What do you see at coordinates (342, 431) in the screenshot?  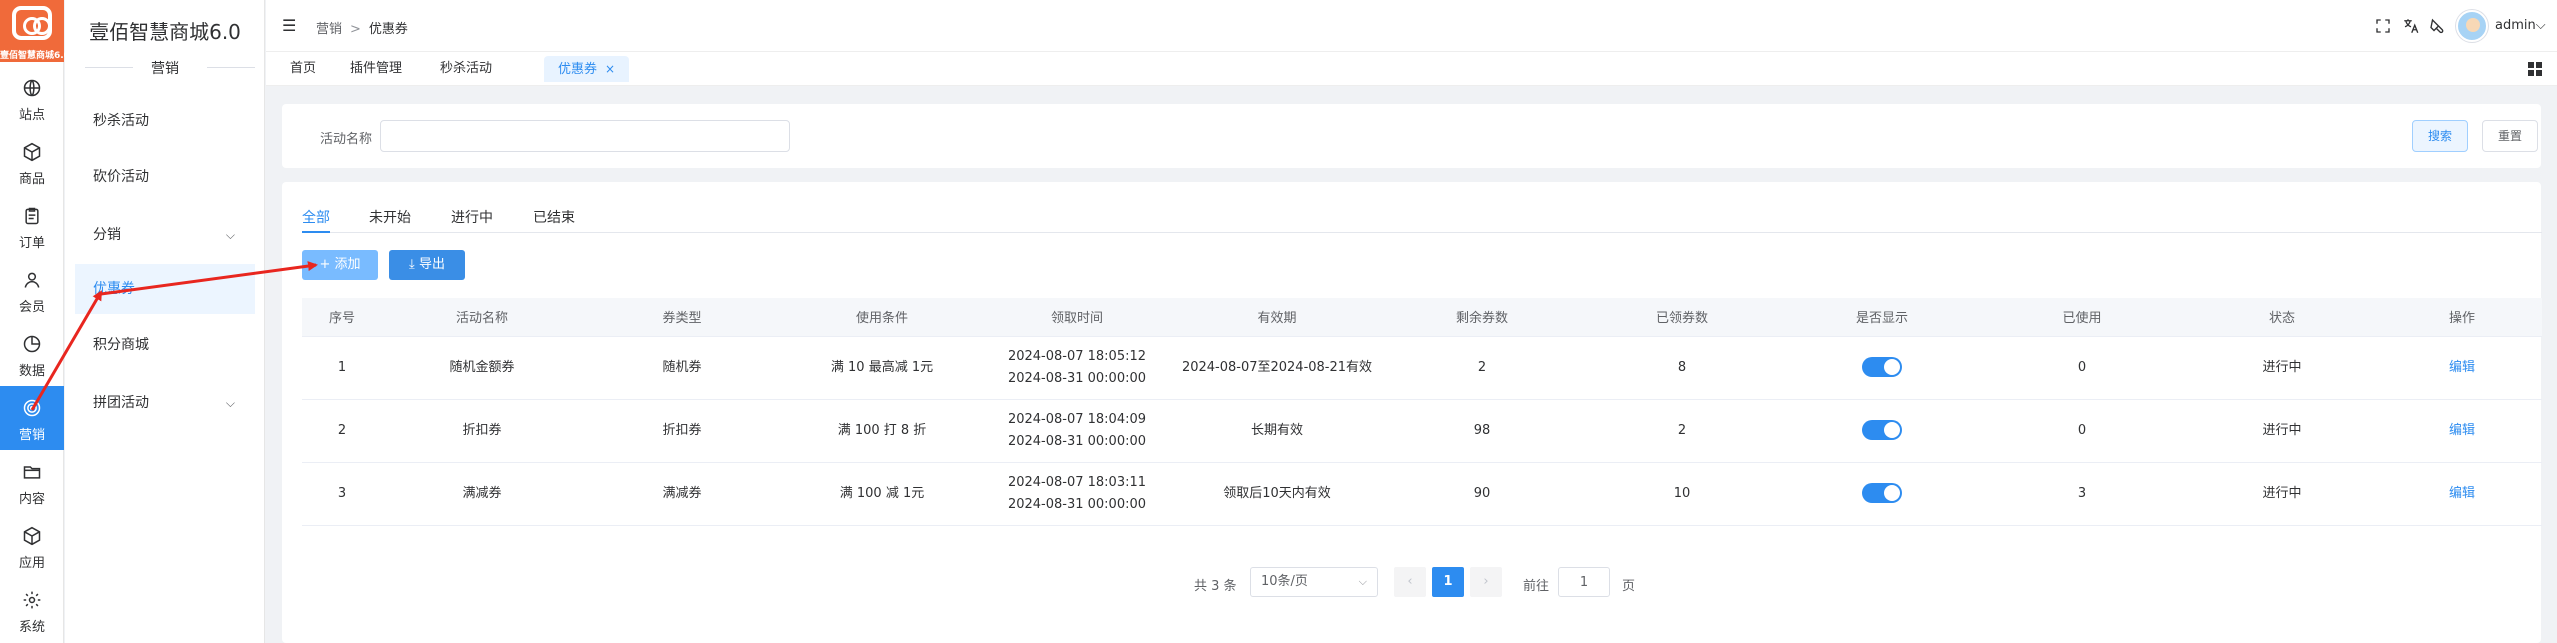 I see `cell-no: 2` at bounding box center [342, 431].